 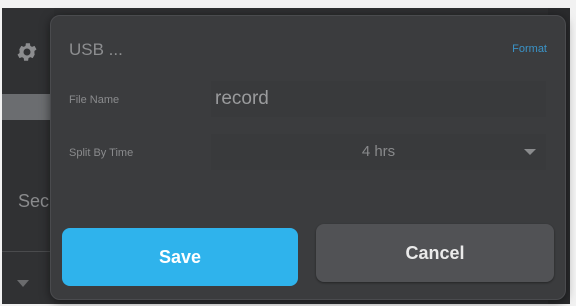 What do you see at coordinates (180, 257) in the screenshot?
I see `save-button: Save` at bounding box center [180, 257].